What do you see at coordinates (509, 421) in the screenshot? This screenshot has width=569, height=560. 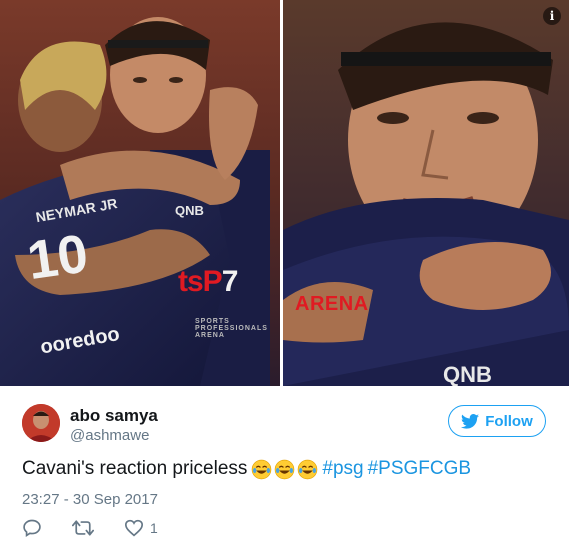 I see `follow-label: Follow` at bounding box center [509, 421].